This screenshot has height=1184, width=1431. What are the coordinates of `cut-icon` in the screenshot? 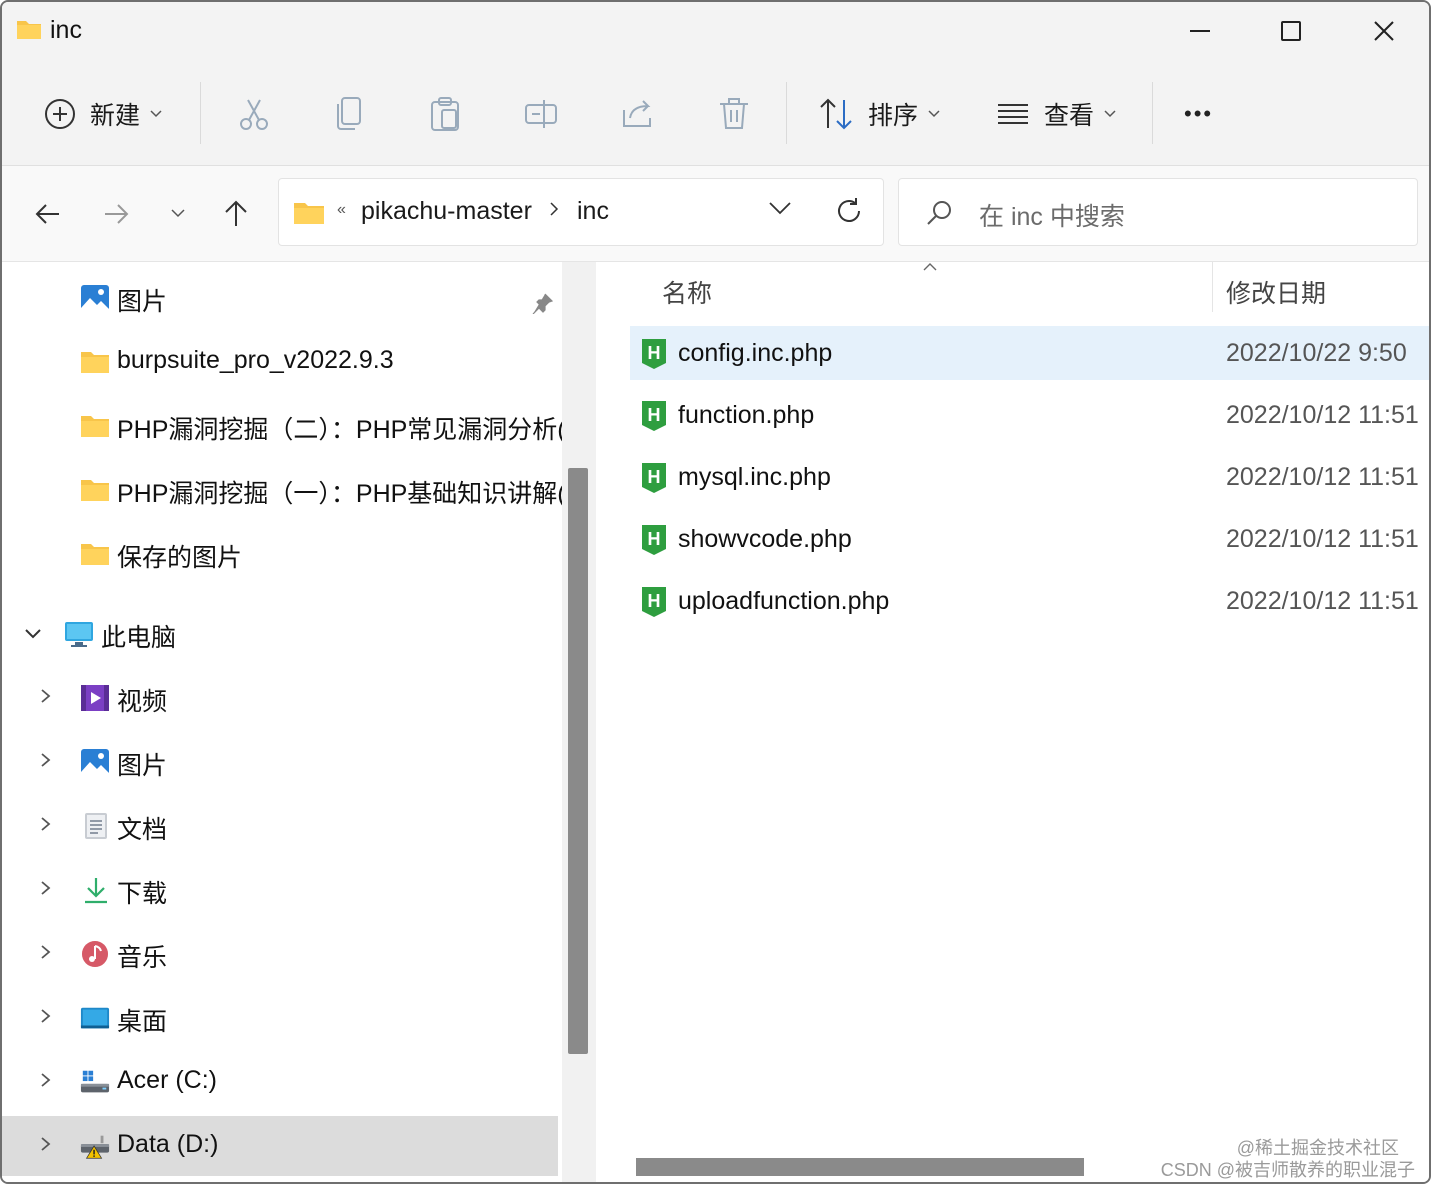 It's located at (254, 114).